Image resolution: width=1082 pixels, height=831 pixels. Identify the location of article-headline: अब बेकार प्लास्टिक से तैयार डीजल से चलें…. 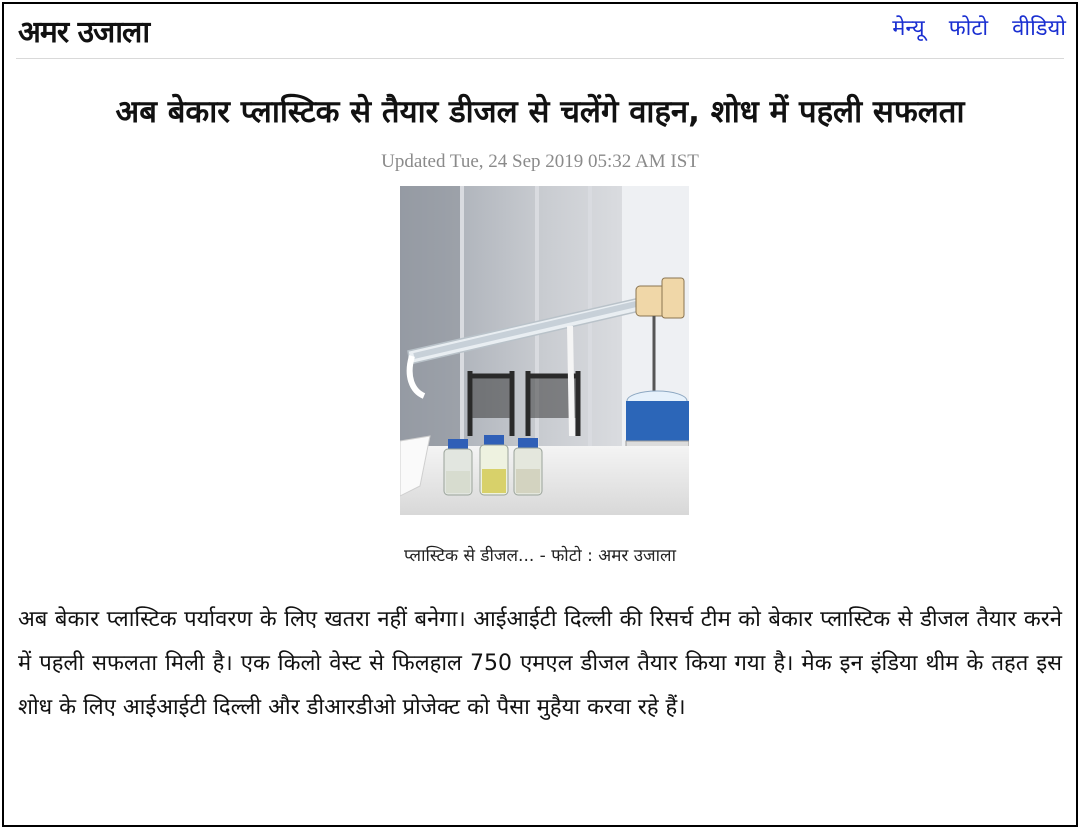
(540, 112).